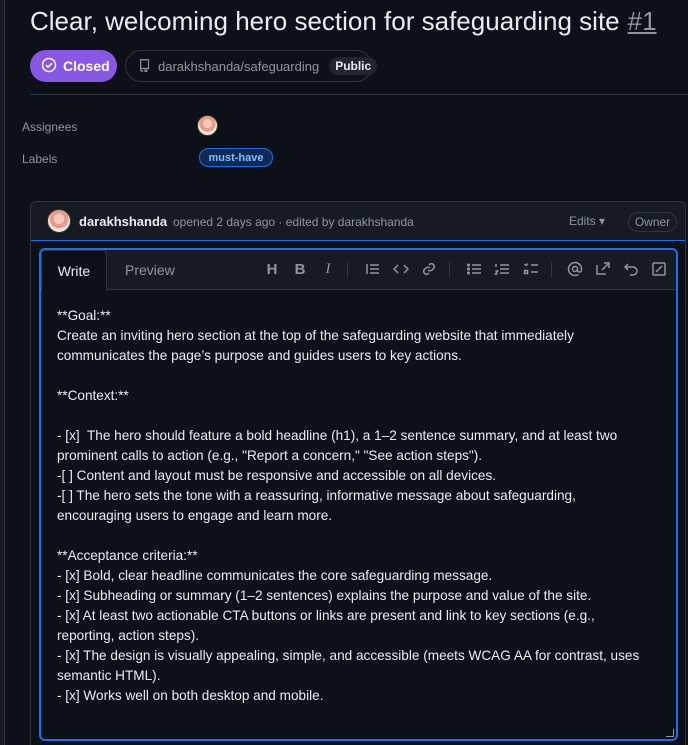  What do you see at coordinates (353, 66) in the screenshot?
I see `visibility-badge: Public` at bounding box center [353, 66].